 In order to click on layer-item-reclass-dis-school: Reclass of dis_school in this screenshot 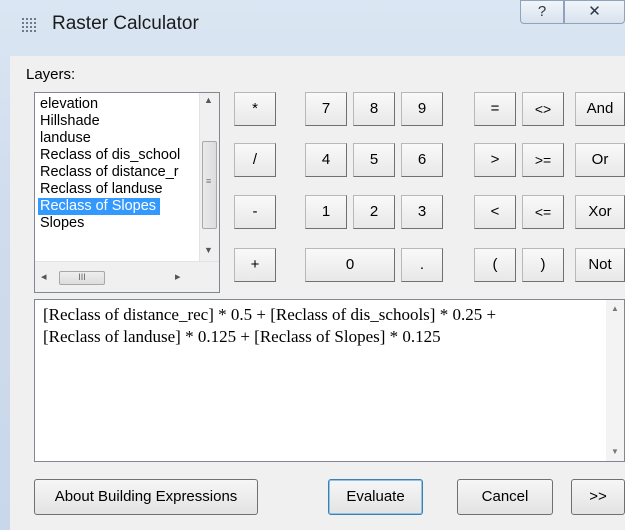, I will do `click(112, 155)`.